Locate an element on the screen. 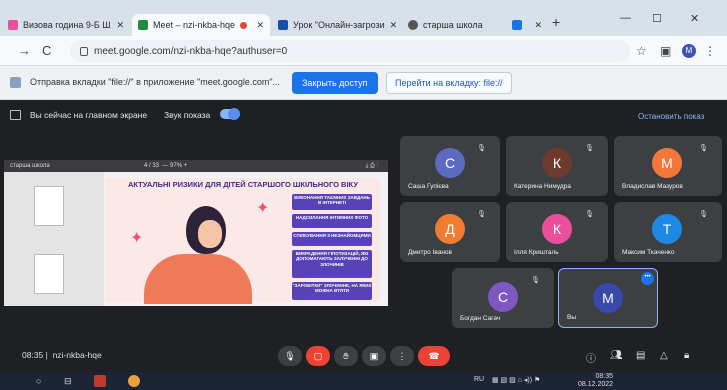 The height and width of the screenshot is (390, 727). avatar: К is located at coordinates (557, 229).